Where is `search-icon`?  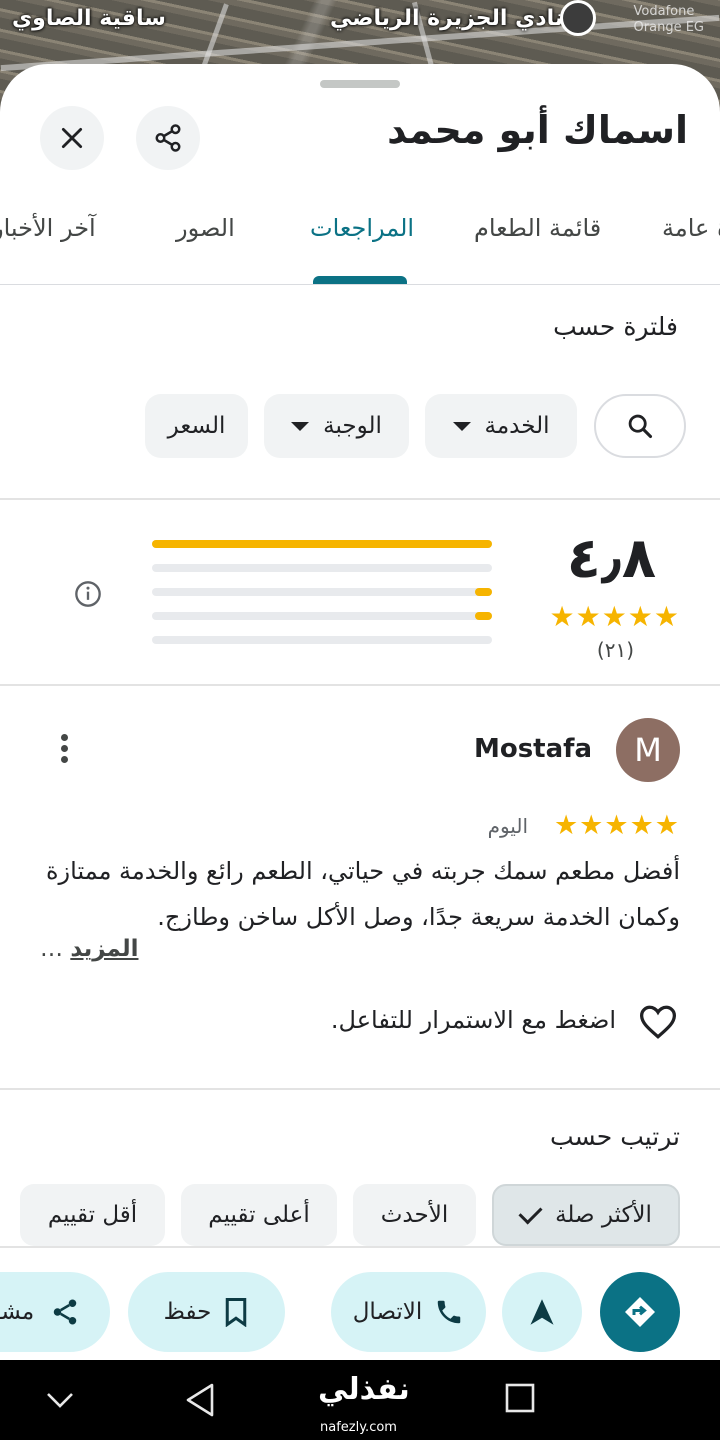
search-icon is located at coordinates (640, 426).